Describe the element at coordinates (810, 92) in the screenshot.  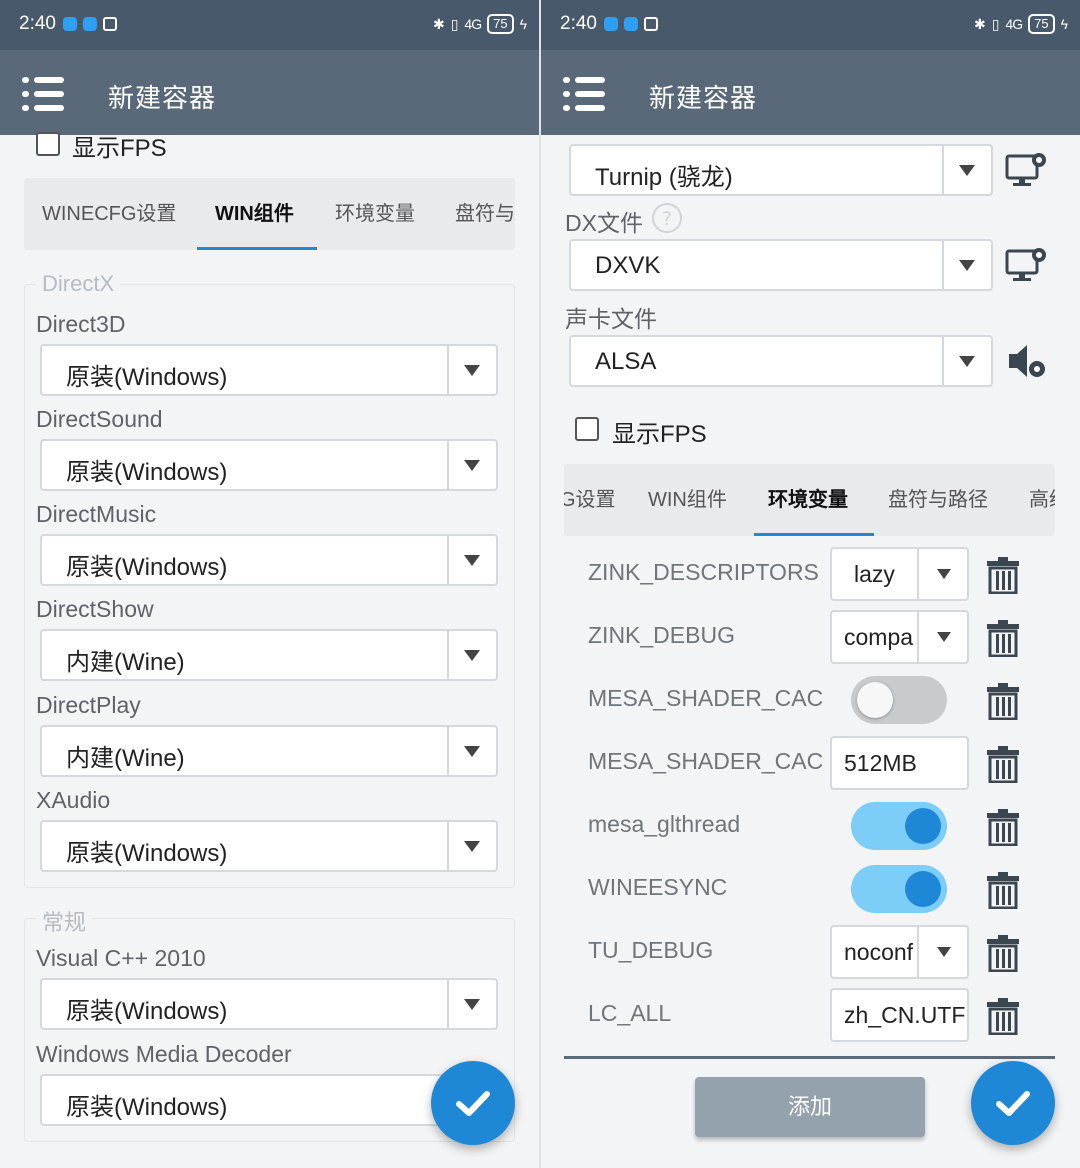
I see `app-bar: 新建容器` at that location.